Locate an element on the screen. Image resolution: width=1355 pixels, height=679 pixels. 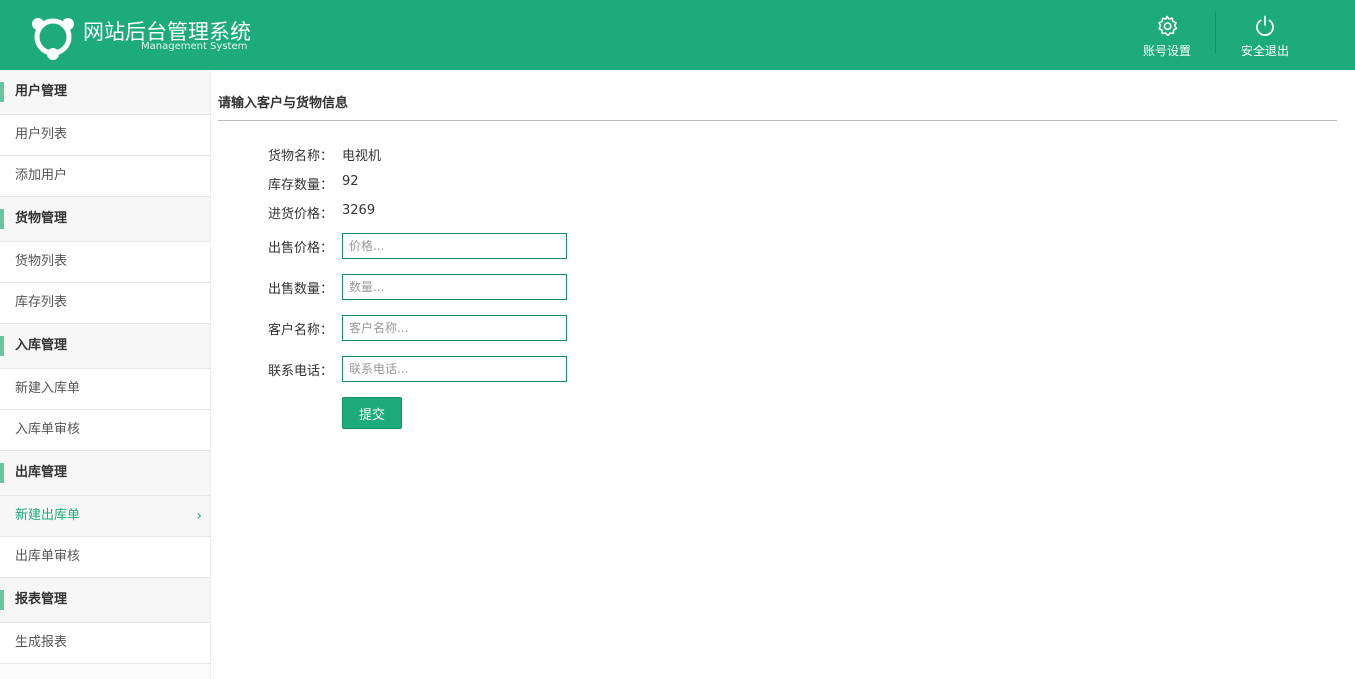
sale-qty-input is located at coordinates (454, 287).